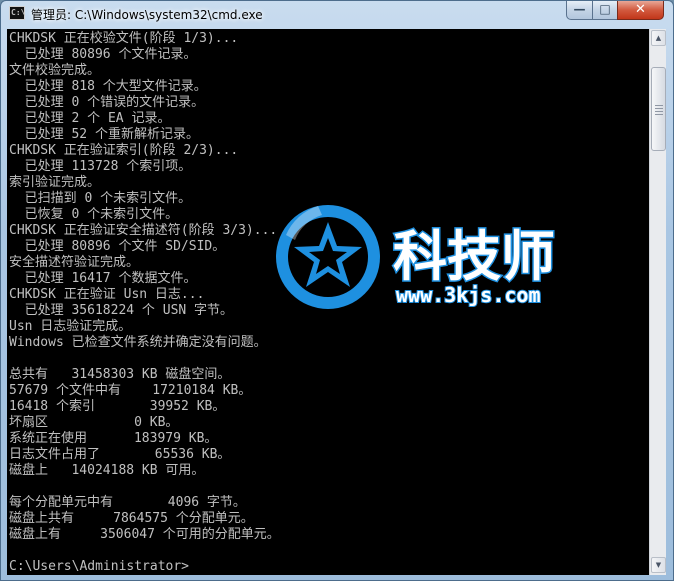 Image resolution: width=674 pixels, height=581 pixels. What do you see at coordinates (144, 534) in the screenshot?
I see `console-line: 磁盘上有 3506047 个可用的分配单元。` at bounding box center [144, 534].